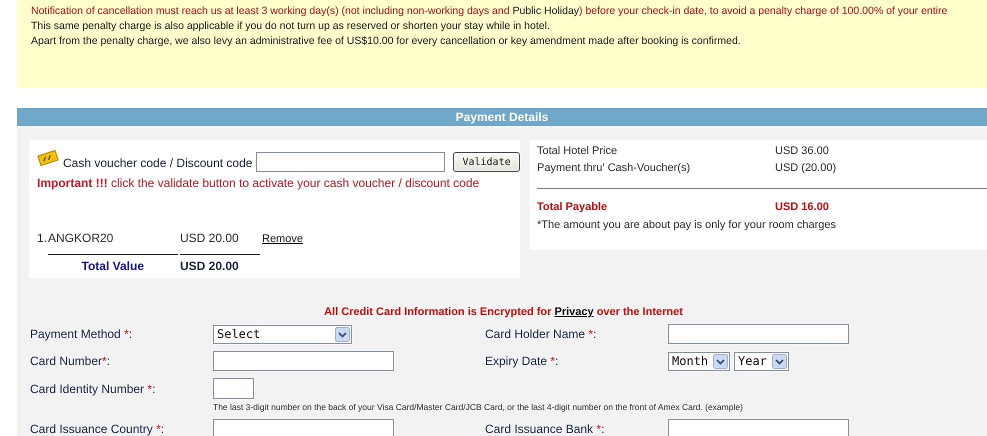 The height and width of the screenshot is (436, 987). I want to click on dropdown: Select, so click(282, 334).